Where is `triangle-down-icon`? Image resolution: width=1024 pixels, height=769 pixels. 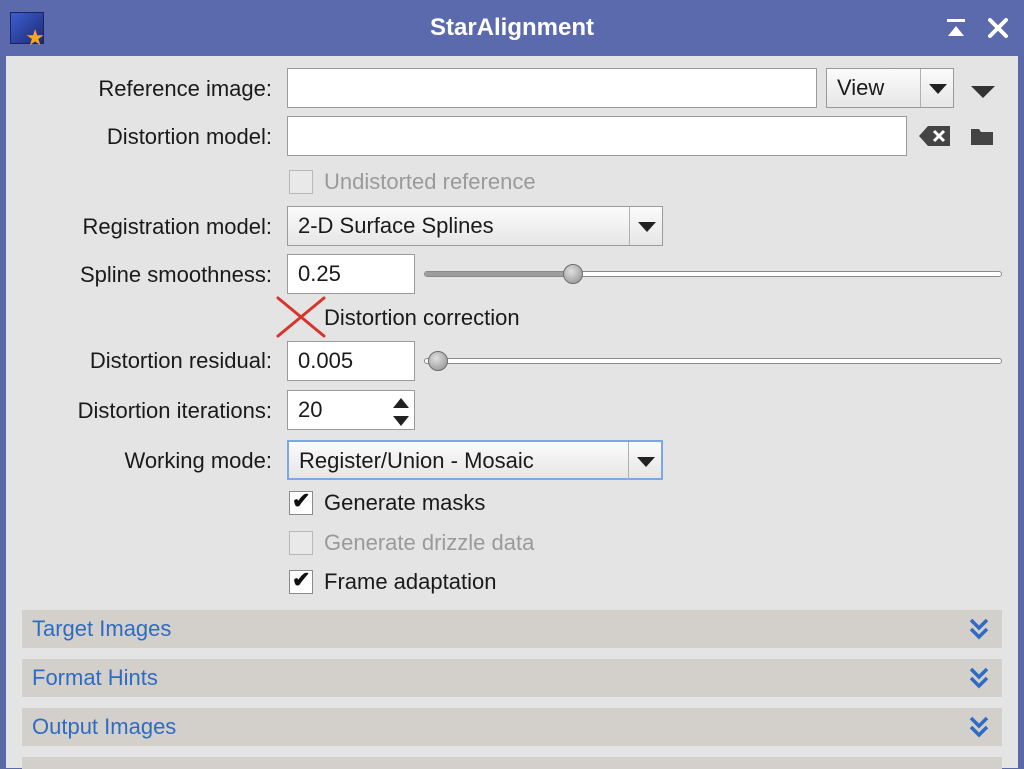 triangle-down-icon is located at coordinates (983, 93).